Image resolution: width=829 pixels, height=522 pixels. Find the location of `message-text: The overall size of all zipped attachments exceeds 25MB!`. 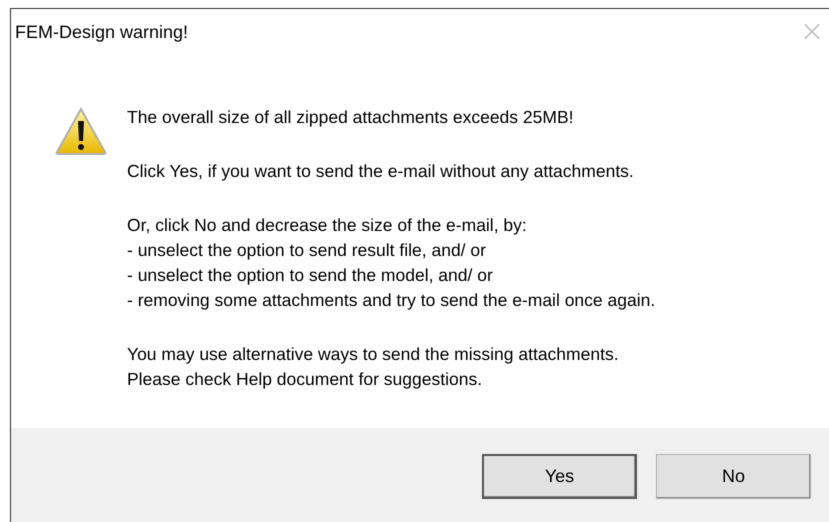

message-text: The overall size of all zipped attachments exceeds 25MB! is located at coordinates (350, 117).